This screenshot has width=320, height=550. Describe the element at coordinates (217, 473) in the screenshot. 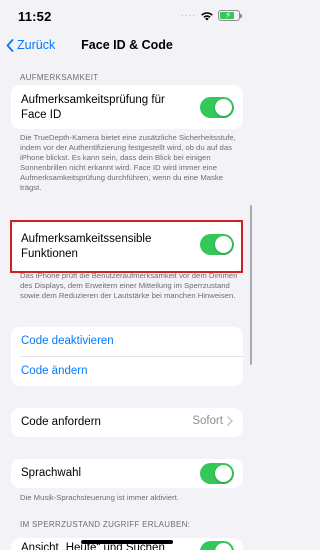

I see `voice-dial-toggle` at that location.